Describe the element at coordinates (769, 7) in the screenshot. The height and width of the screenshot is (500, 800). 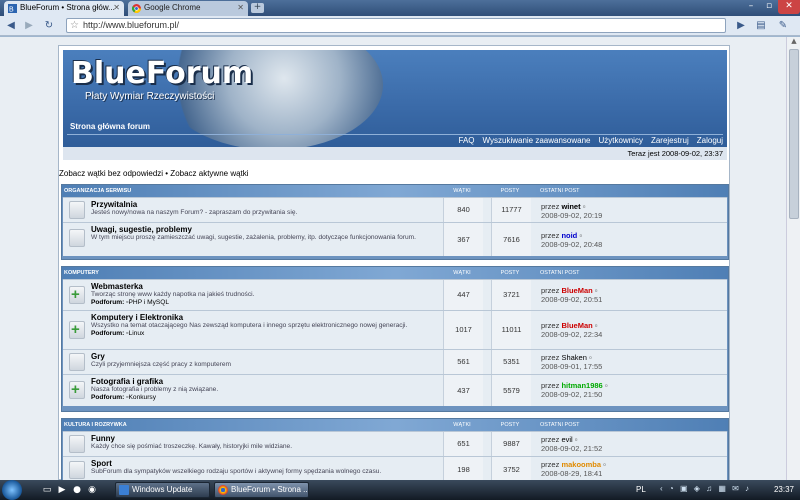
I see `maximize-icon: ▫` at that location.